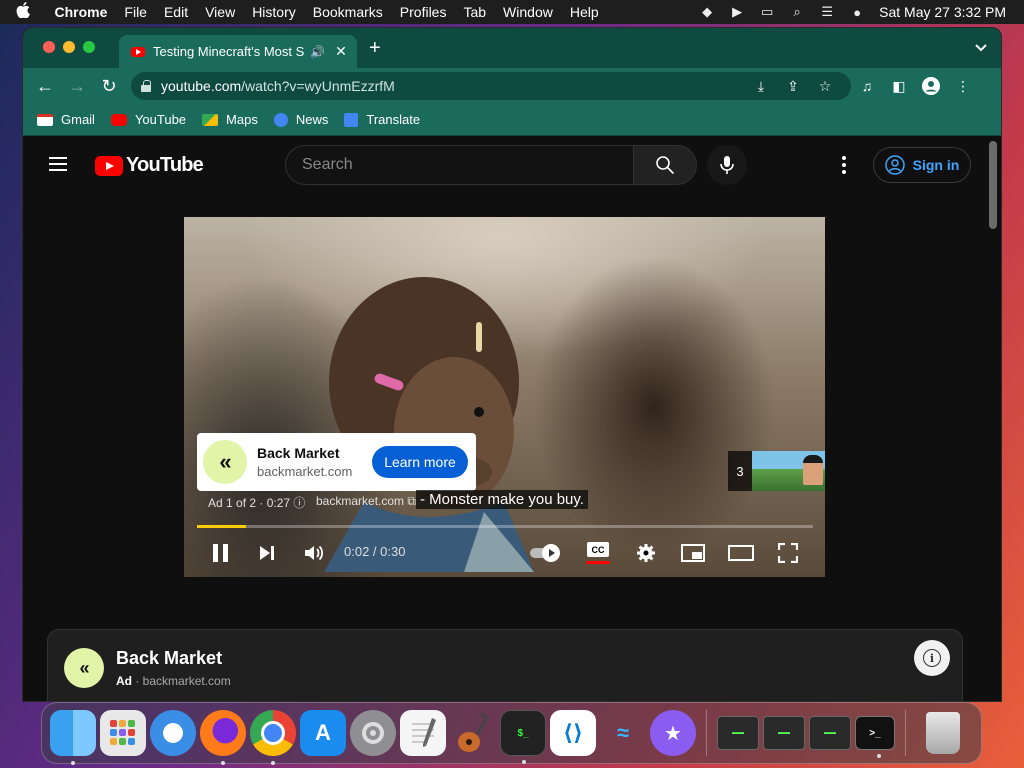 The image size is (1024, 768). Describe the element at coordinates (73, 737) in the screenshot. I see `finder-icon` at that location.